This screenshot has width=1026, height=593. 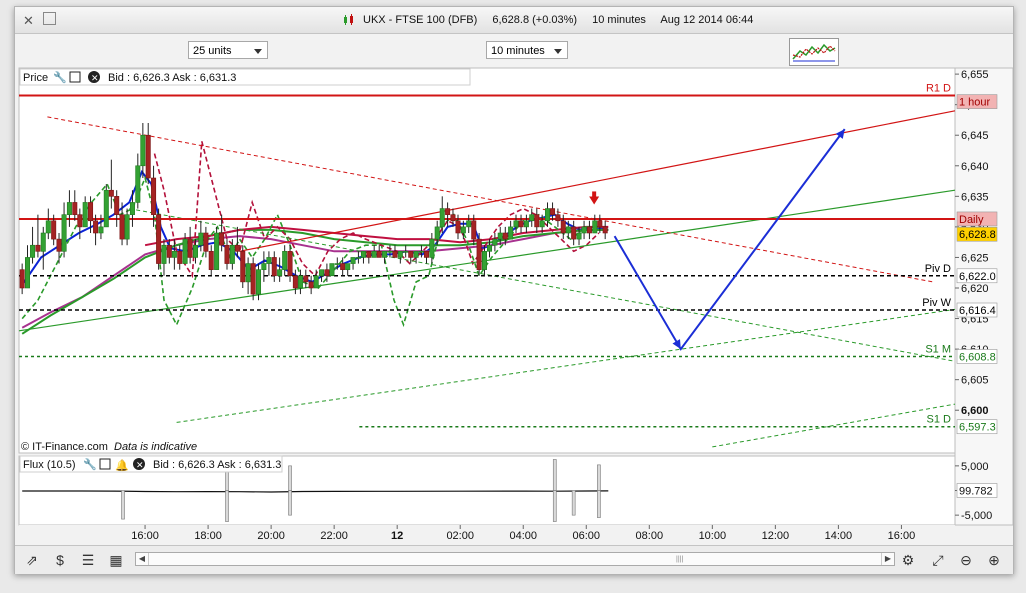 I want to click on zoom-in-icon: ⊕, so click(x=994, y=560).